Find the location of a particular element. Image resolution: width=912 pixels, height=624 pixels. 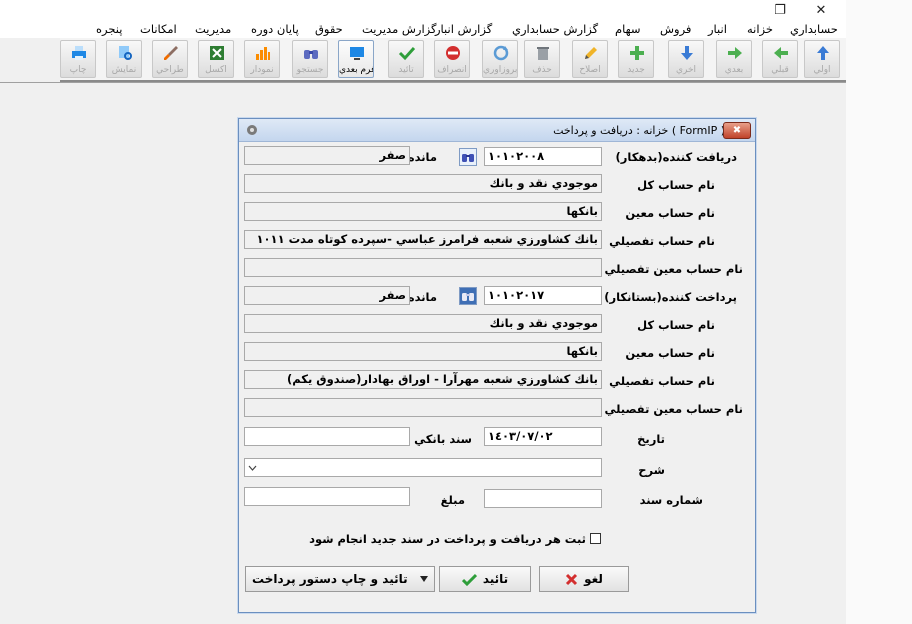

payer-specific-detail-account is located at coordinates (423, 407).